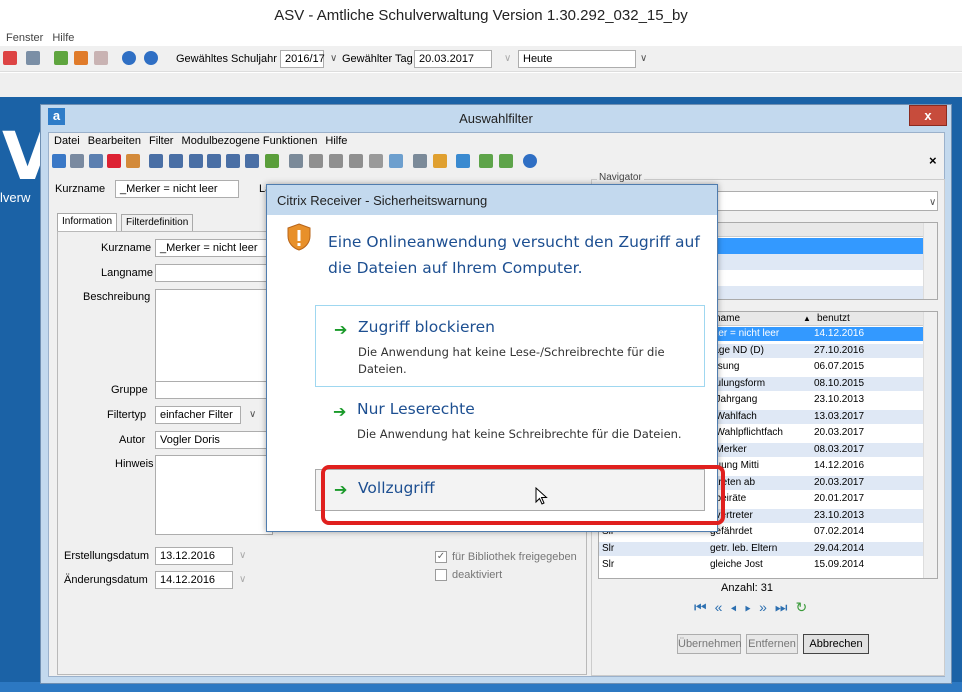 This screenshot has width=962, height=692. What do you see at coordinates (807, 319) in the screenshot?
I see `sort-asc-icon: ▲` at bounding box center [807, 319].